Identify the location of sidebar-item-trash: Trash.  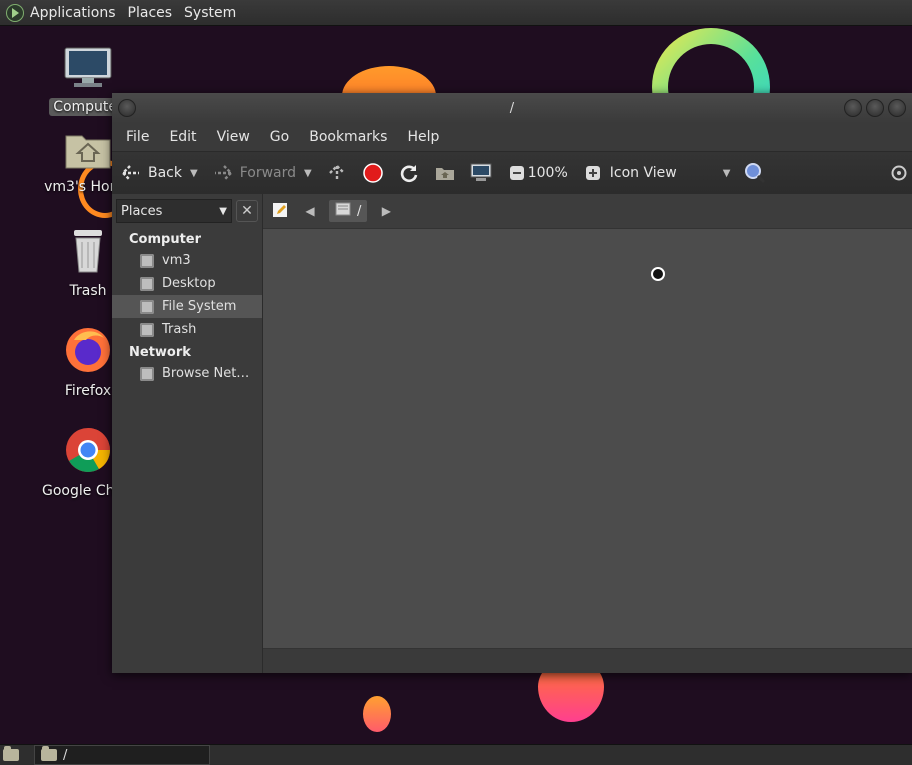
(187, 329).